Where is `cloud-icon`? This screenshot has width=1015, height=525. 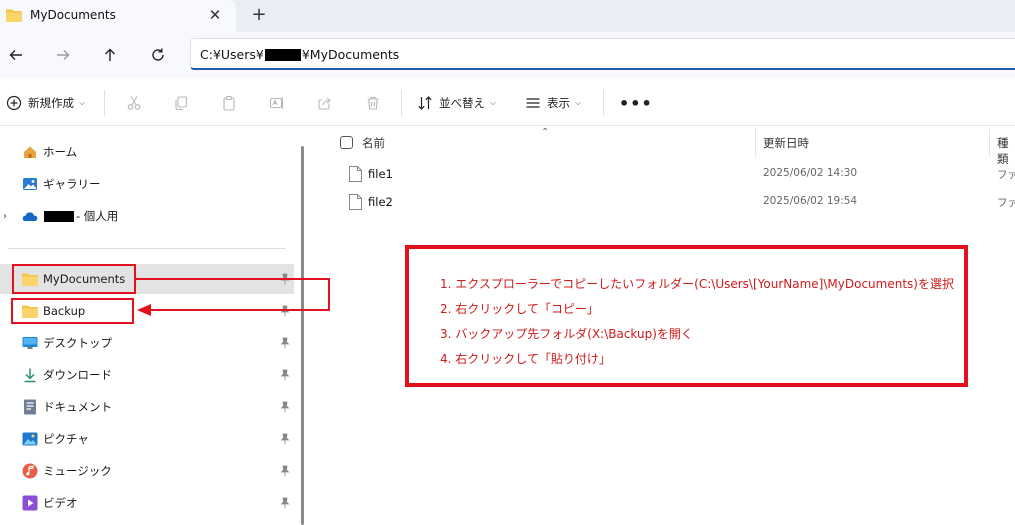 cloud-icon is located at coordinates (30, 216).